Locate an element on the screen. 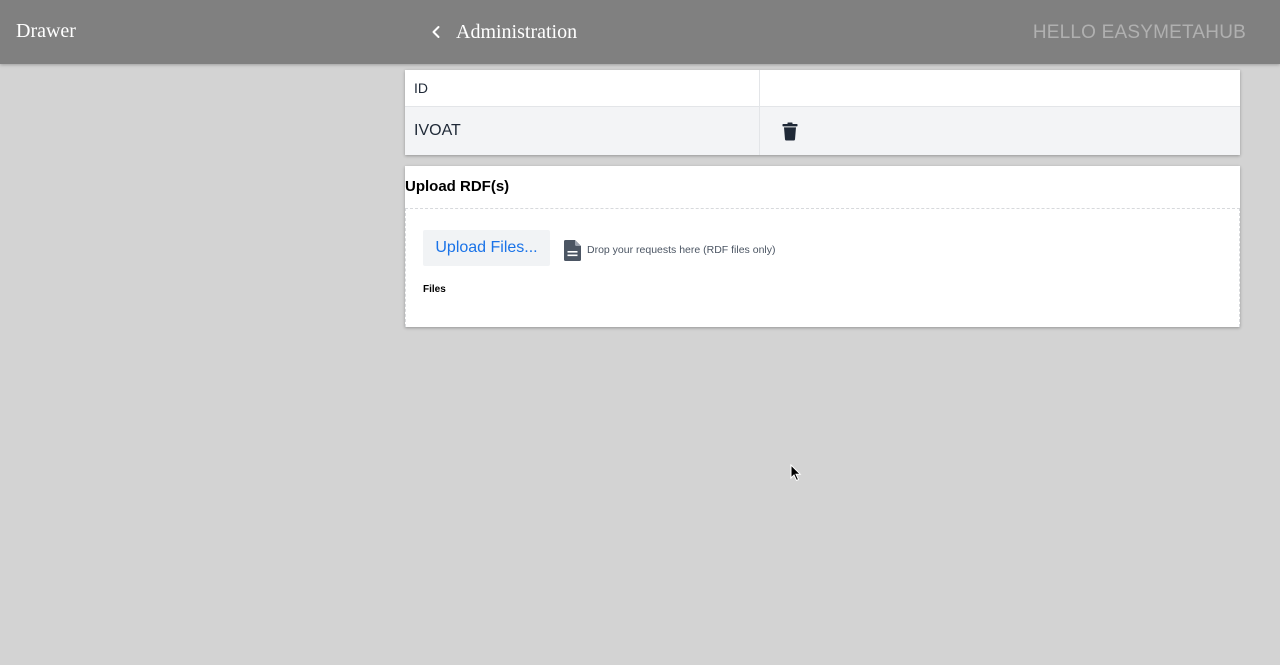 The width and height of the screenshot is (1280, 665). column-header-actions is located at coordinates (1000, 88).